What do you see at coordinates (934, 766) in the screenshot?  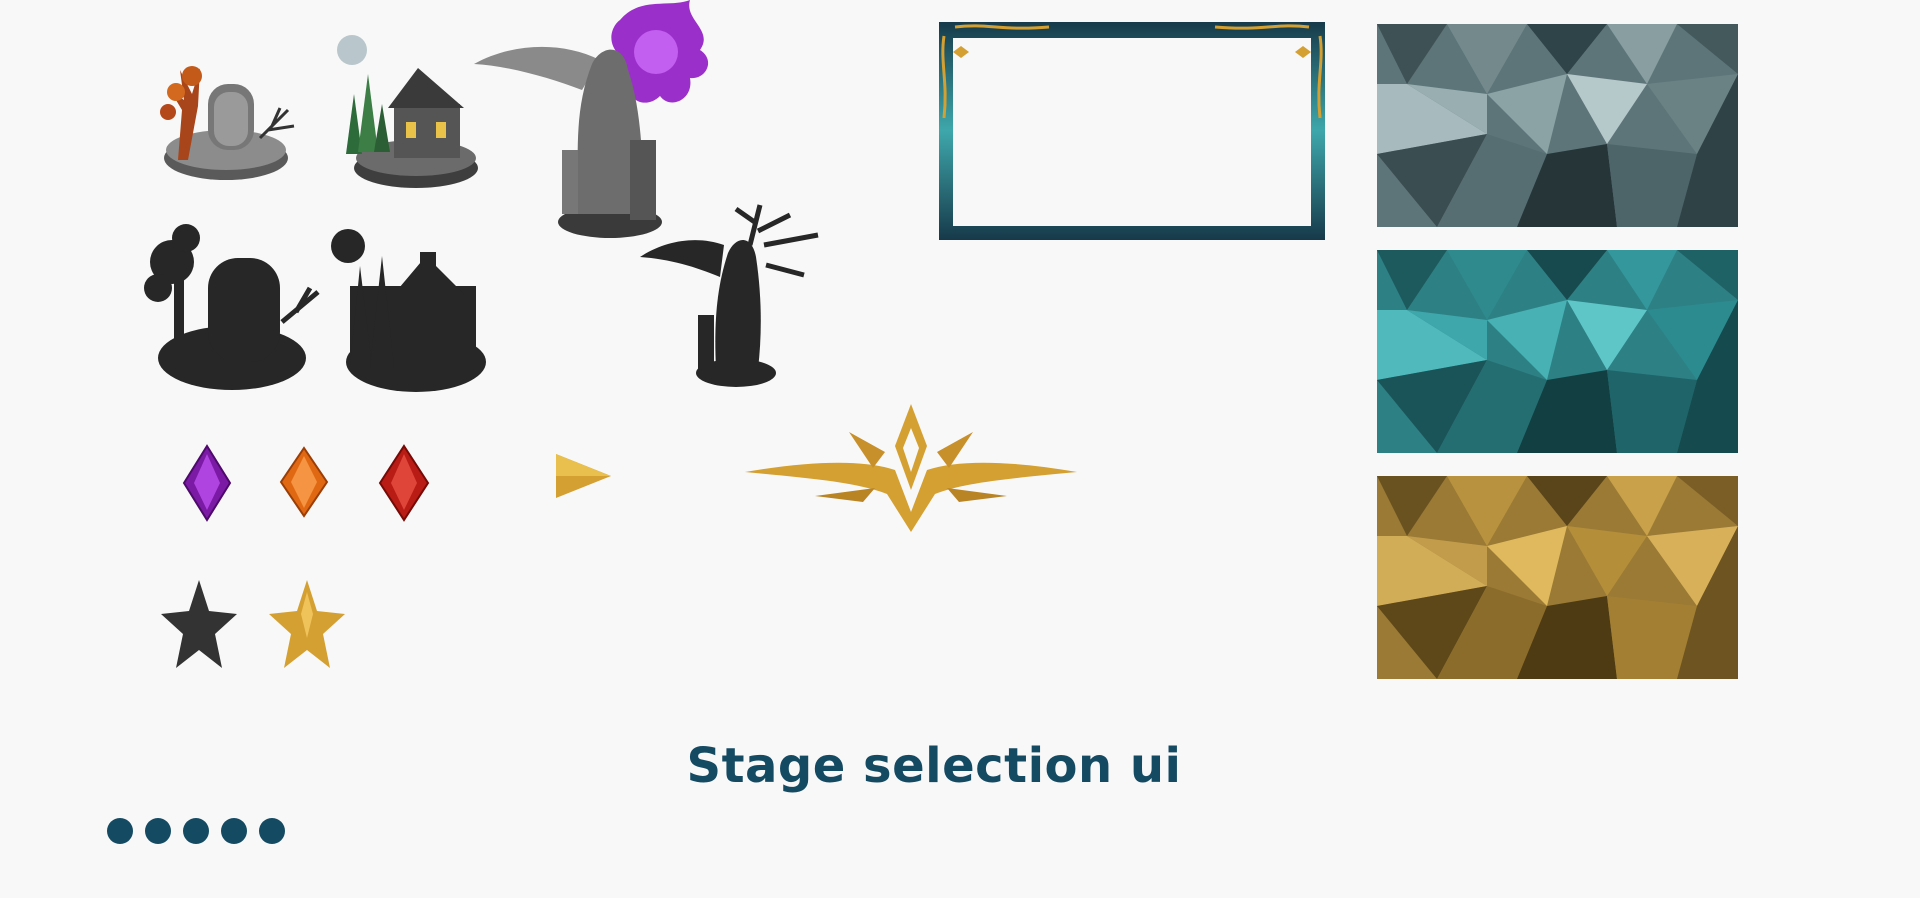 I see `page-title: Stage selection ui` at bounding box center [934, 766].